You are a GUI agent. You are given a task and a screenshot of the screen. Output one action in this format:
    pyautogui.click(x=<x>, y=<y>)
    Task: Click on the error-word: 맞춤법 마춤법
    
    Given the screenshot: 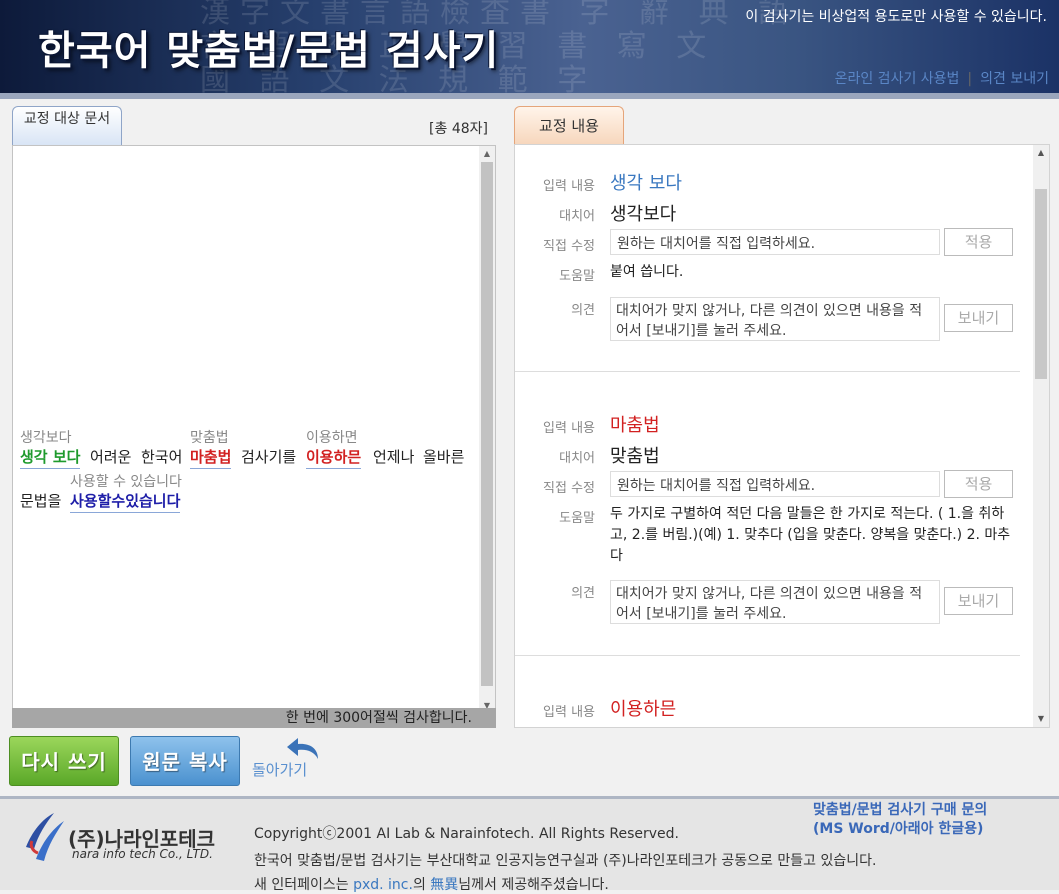 What is the action you would take?
    pyautogui.click(x=211, y=449)
    